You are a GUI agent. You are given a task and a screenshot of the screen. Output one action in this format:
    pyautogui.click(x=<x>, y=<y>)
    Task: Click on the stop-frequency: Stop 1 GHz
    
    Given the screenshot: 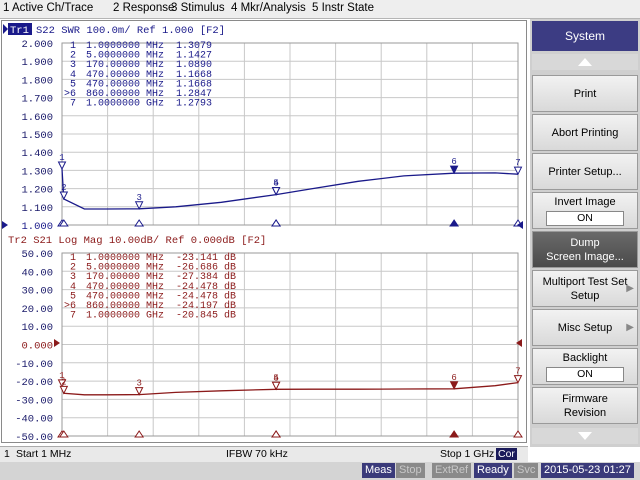 What is the action you would take?
    pyautogui.click(x=467, y=454)
    